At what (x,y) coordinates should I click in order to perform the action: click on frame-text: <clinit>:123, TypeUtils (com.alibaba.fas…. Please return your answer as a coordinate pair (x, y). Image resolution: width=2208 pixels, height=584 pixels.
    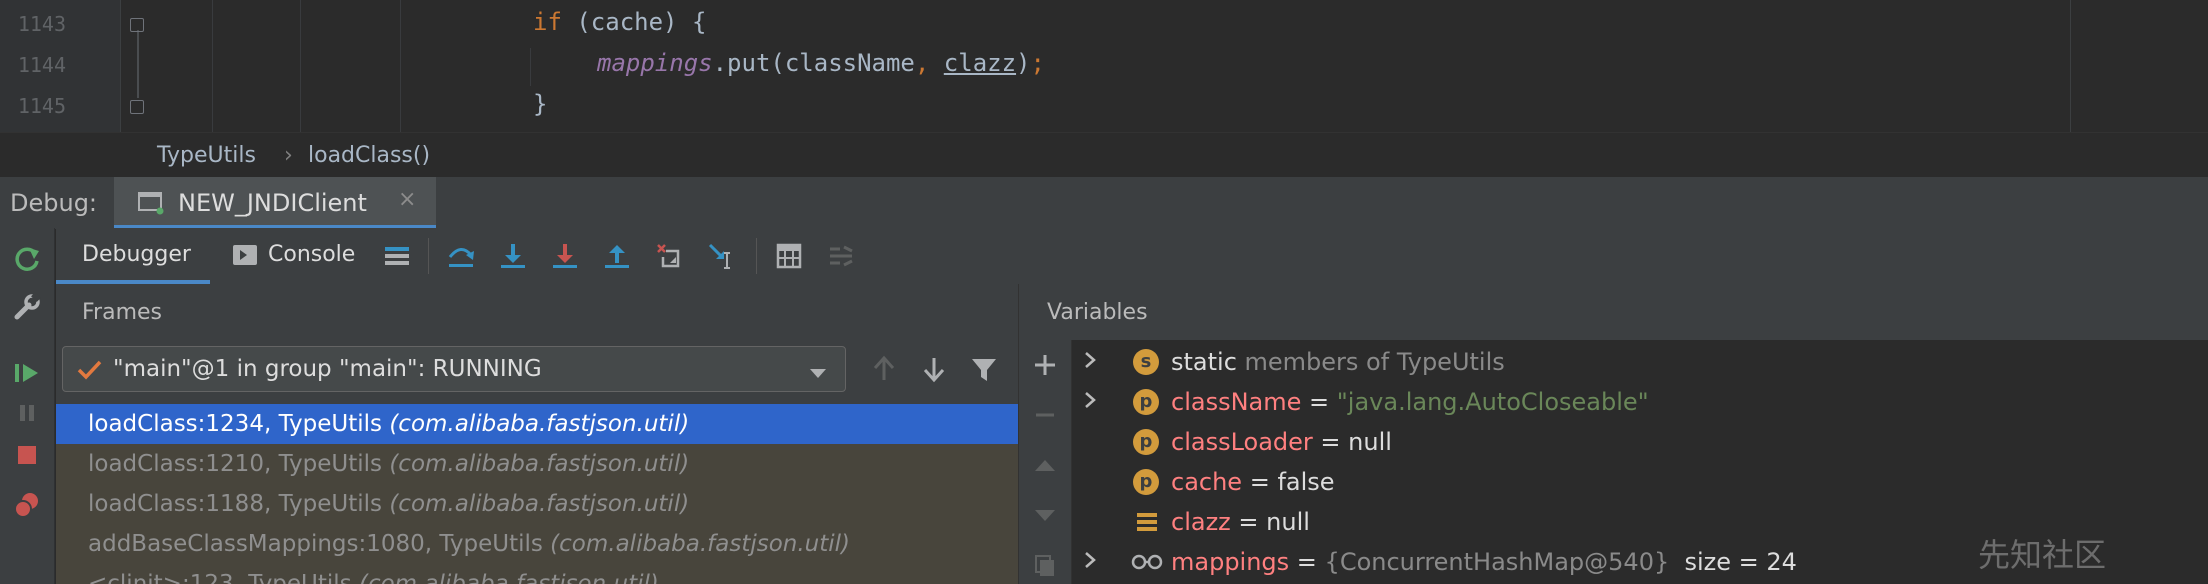
    Looking at the image, I should click on (373, 577).